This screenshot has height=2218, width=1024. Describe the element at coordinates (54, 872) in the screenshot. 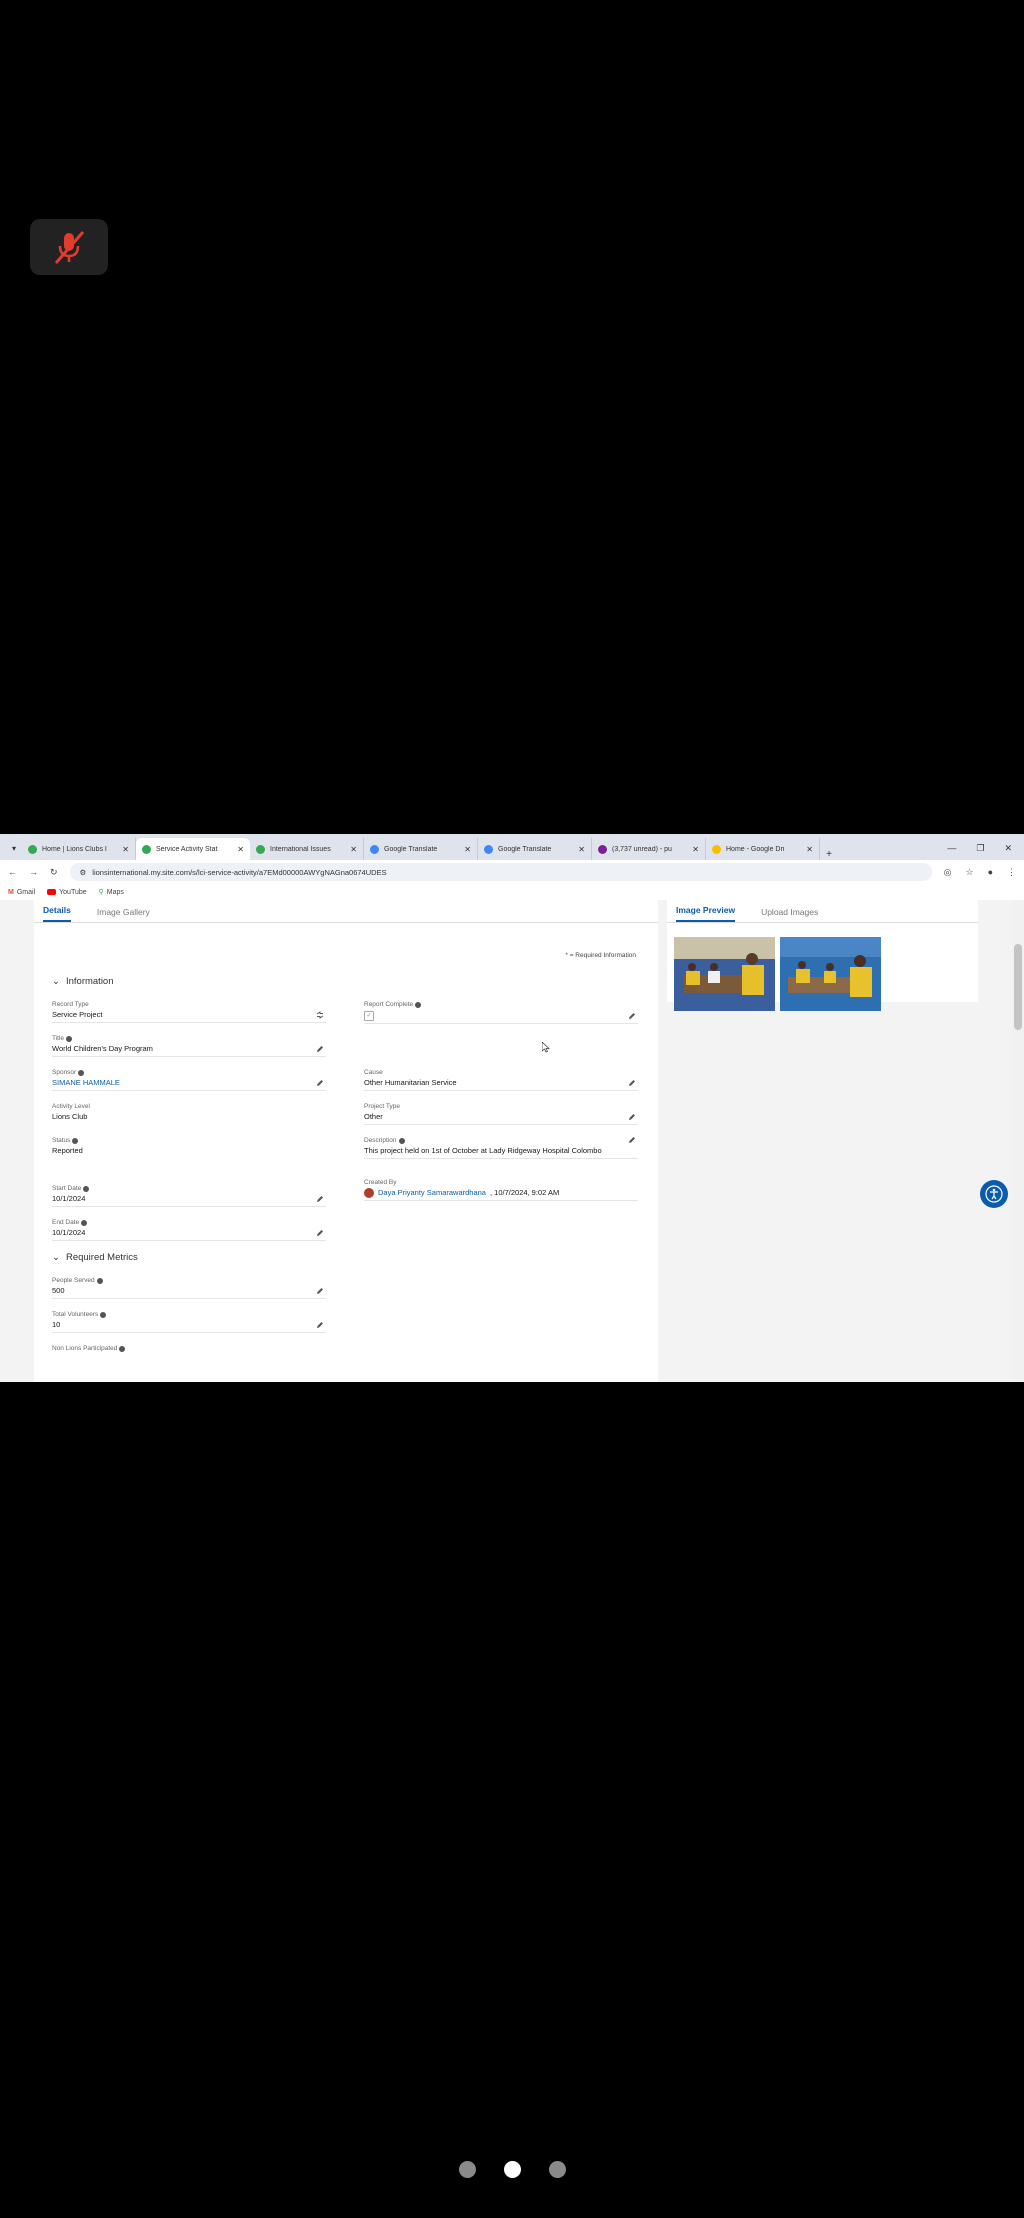

I see `reload-icon: ↻` at that location.